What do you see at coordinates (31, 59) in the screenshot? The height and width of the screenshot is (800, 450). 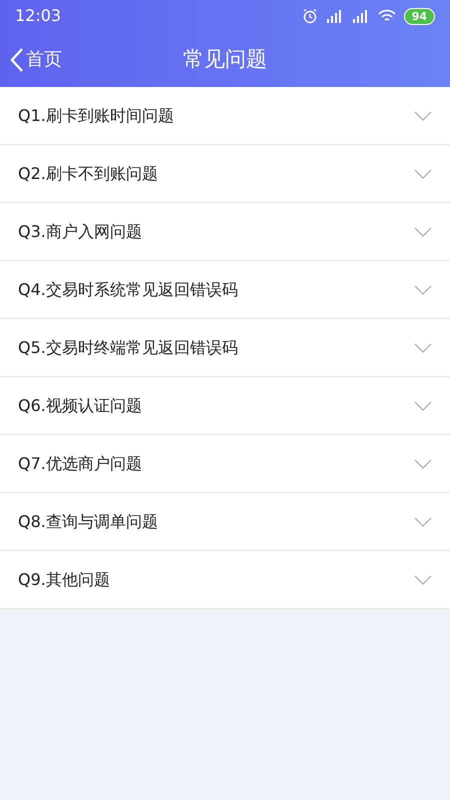 I see `back-button: 首页` at bounding box center [31, 59].